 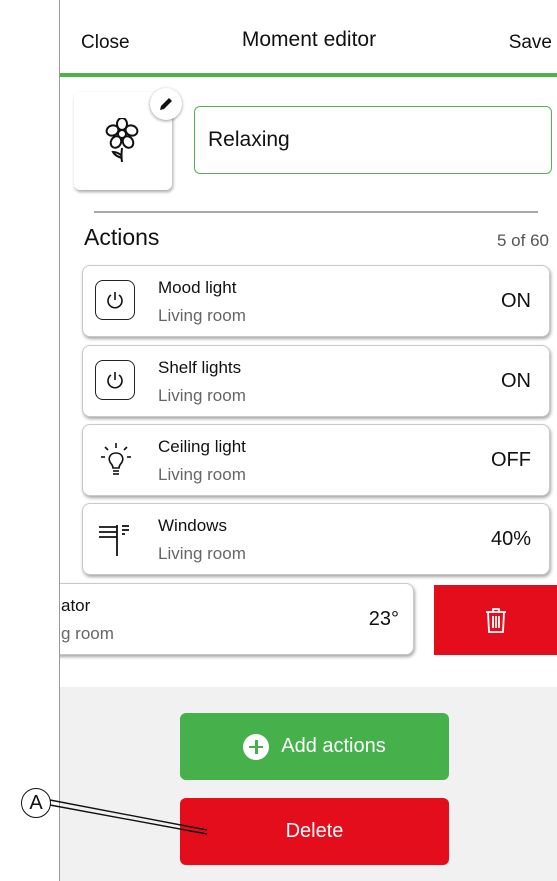 What do you see at coordinates (192, 525) in the screenshot?
I see `action-name: Windows` at bounding box center [192, 525].